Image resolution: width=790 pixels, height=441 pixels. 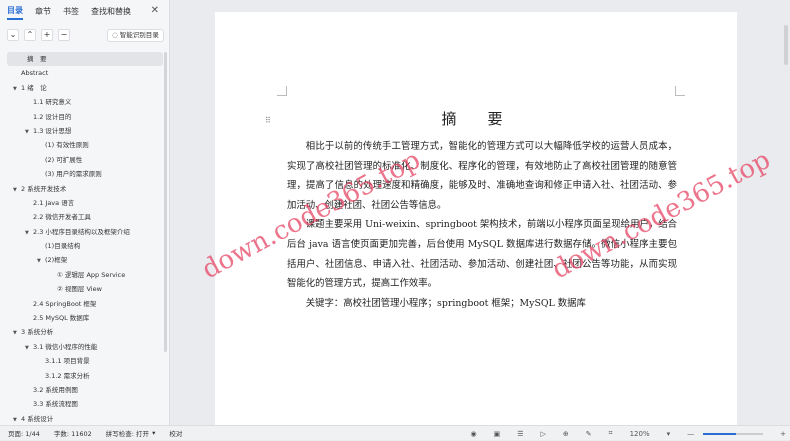 I want to click on toc-item: ▼ 2 系统开发技术, so click(x=85, y=189).